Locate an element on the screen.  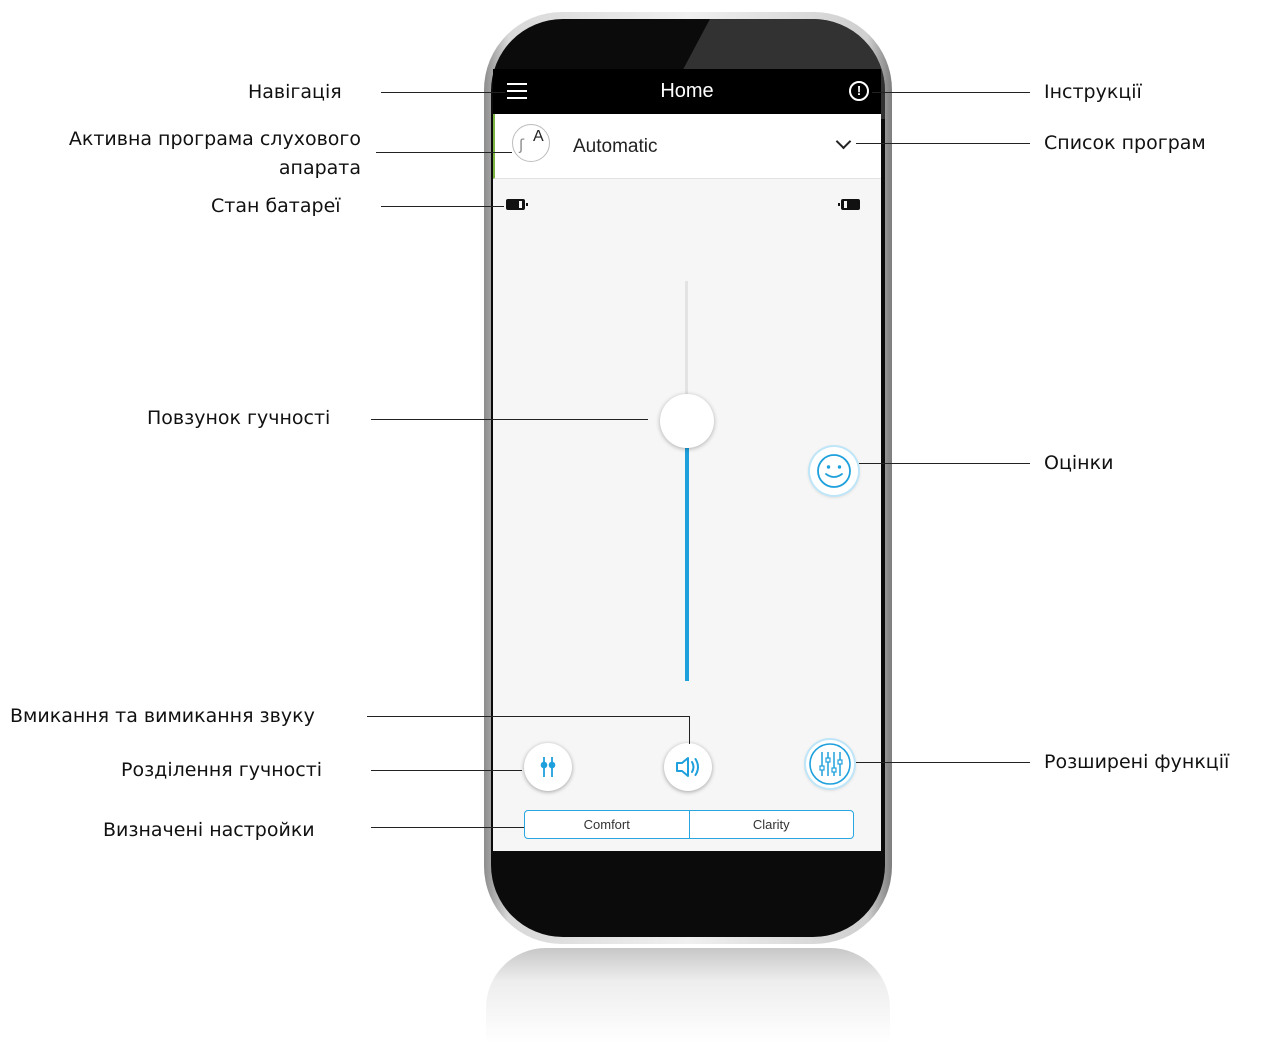
label-volume-slider: Повзунок гучності is located at coordinates (239, 418).